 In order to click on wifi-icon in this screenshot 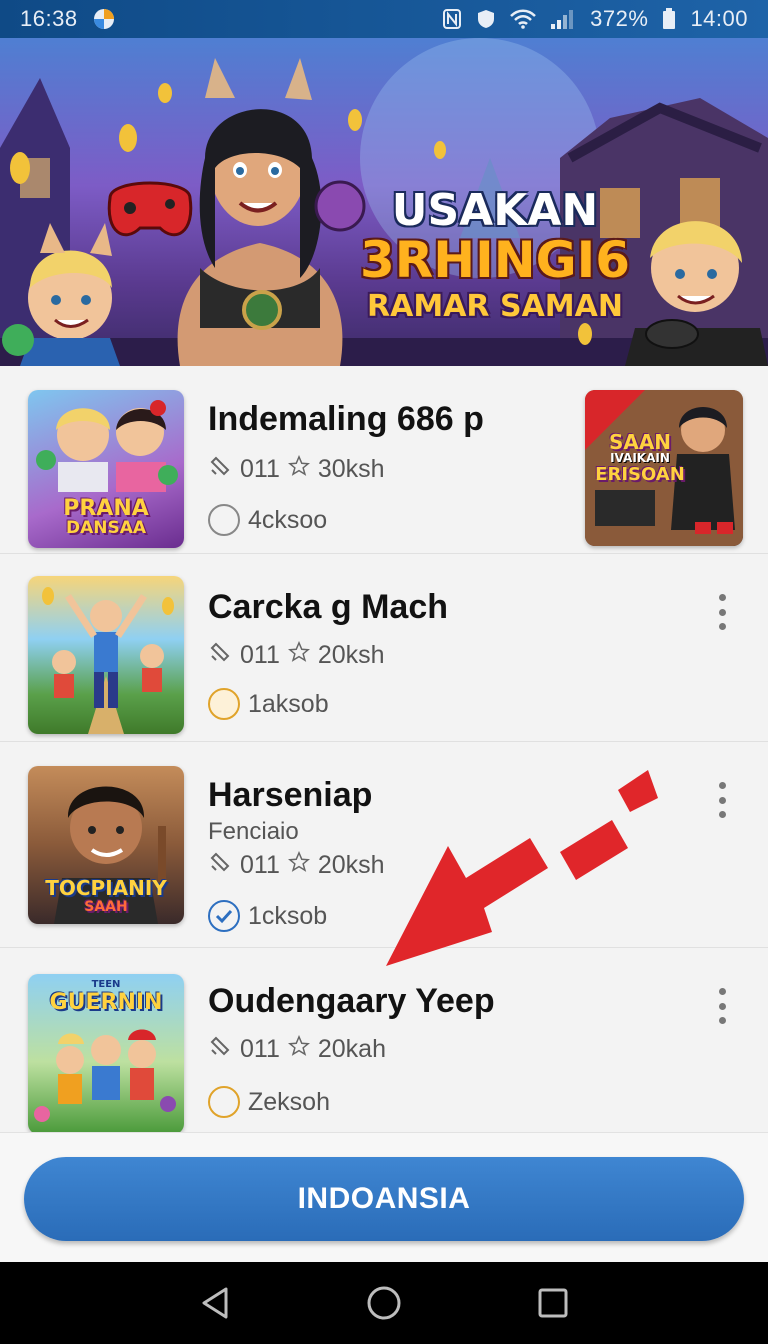, I will do `click(523, 19)`.